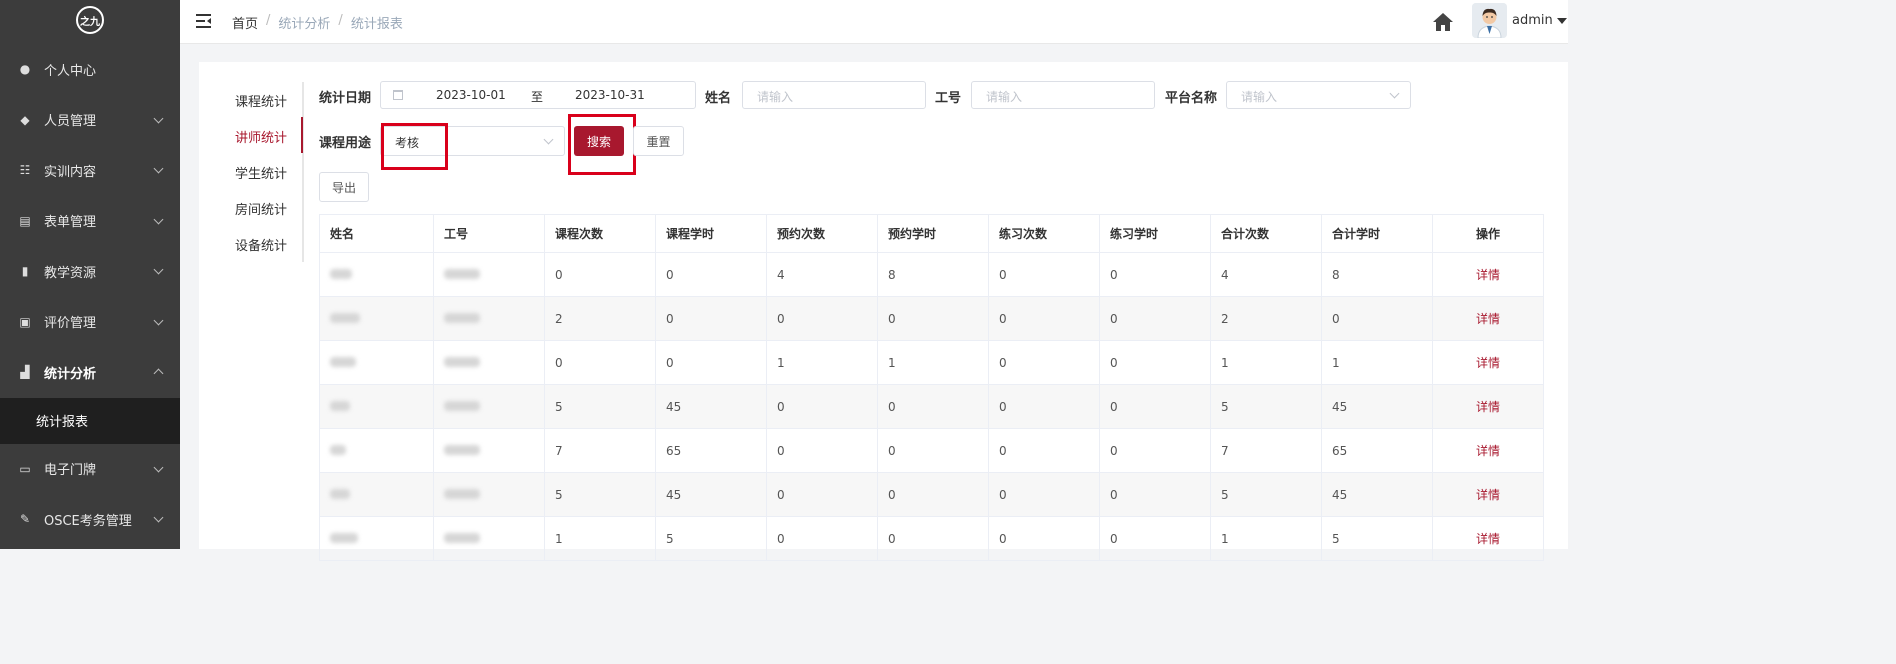 The height and width of the screenshot is (664, 1896). I want to click on sidebar-item: ▟ 统计分析, so click(90, 372).